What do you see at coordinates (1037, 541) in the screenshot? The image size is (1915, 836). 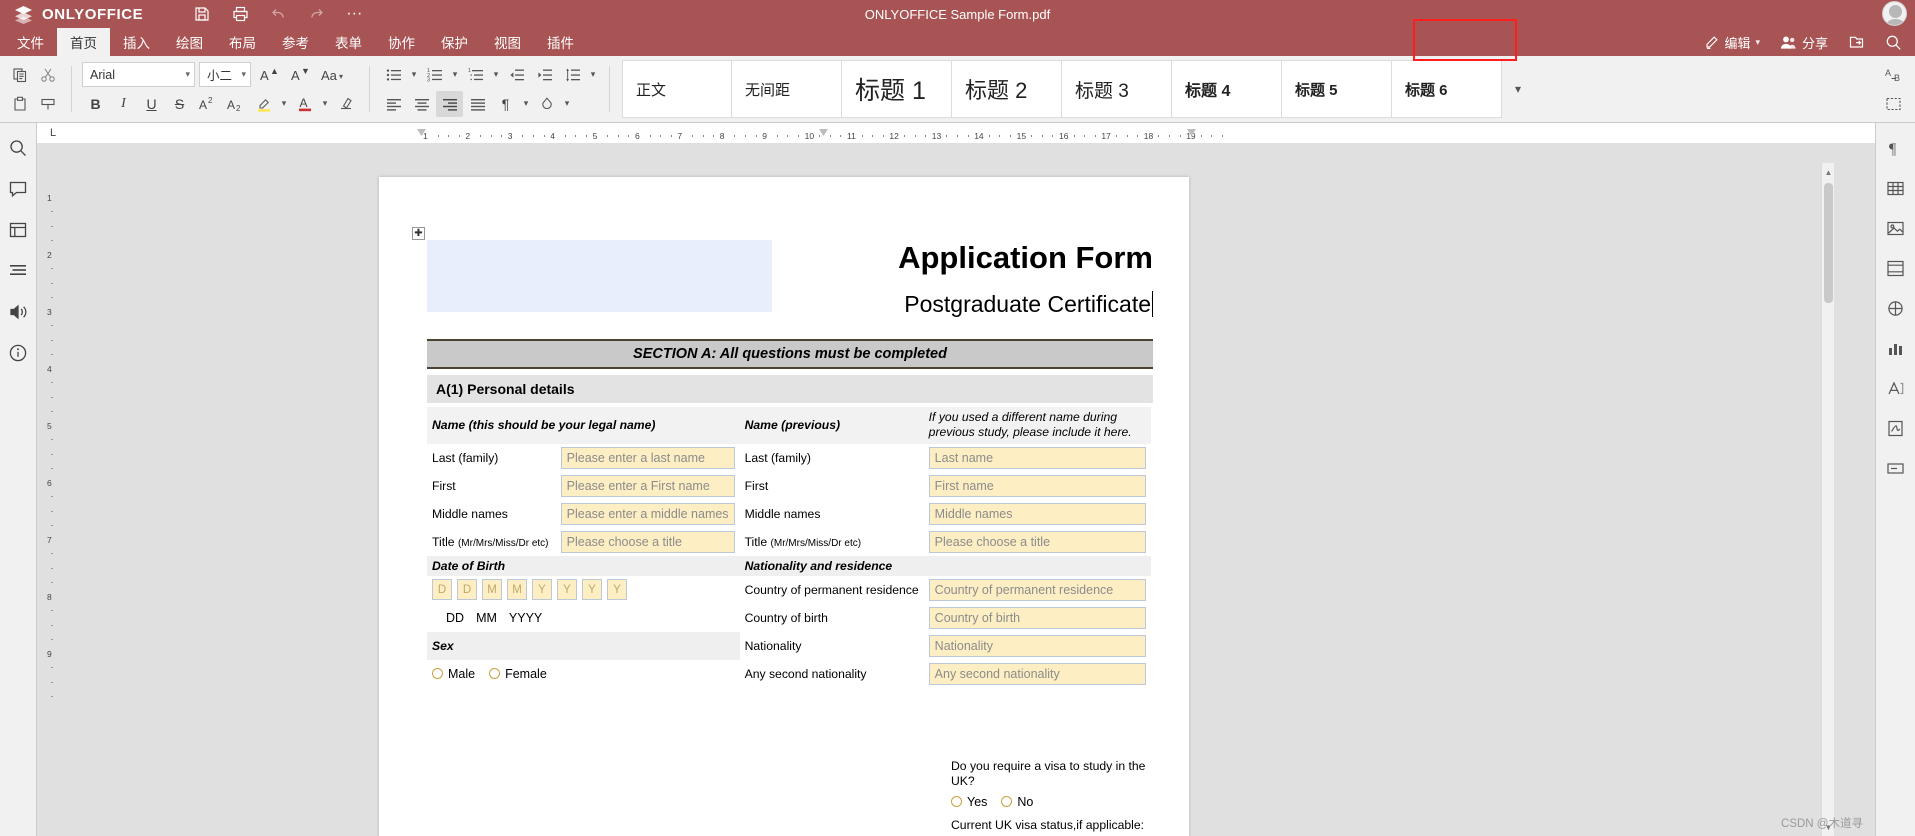 I see `prev-title-field: Please choose a title` at bounding box center [1037, 541].